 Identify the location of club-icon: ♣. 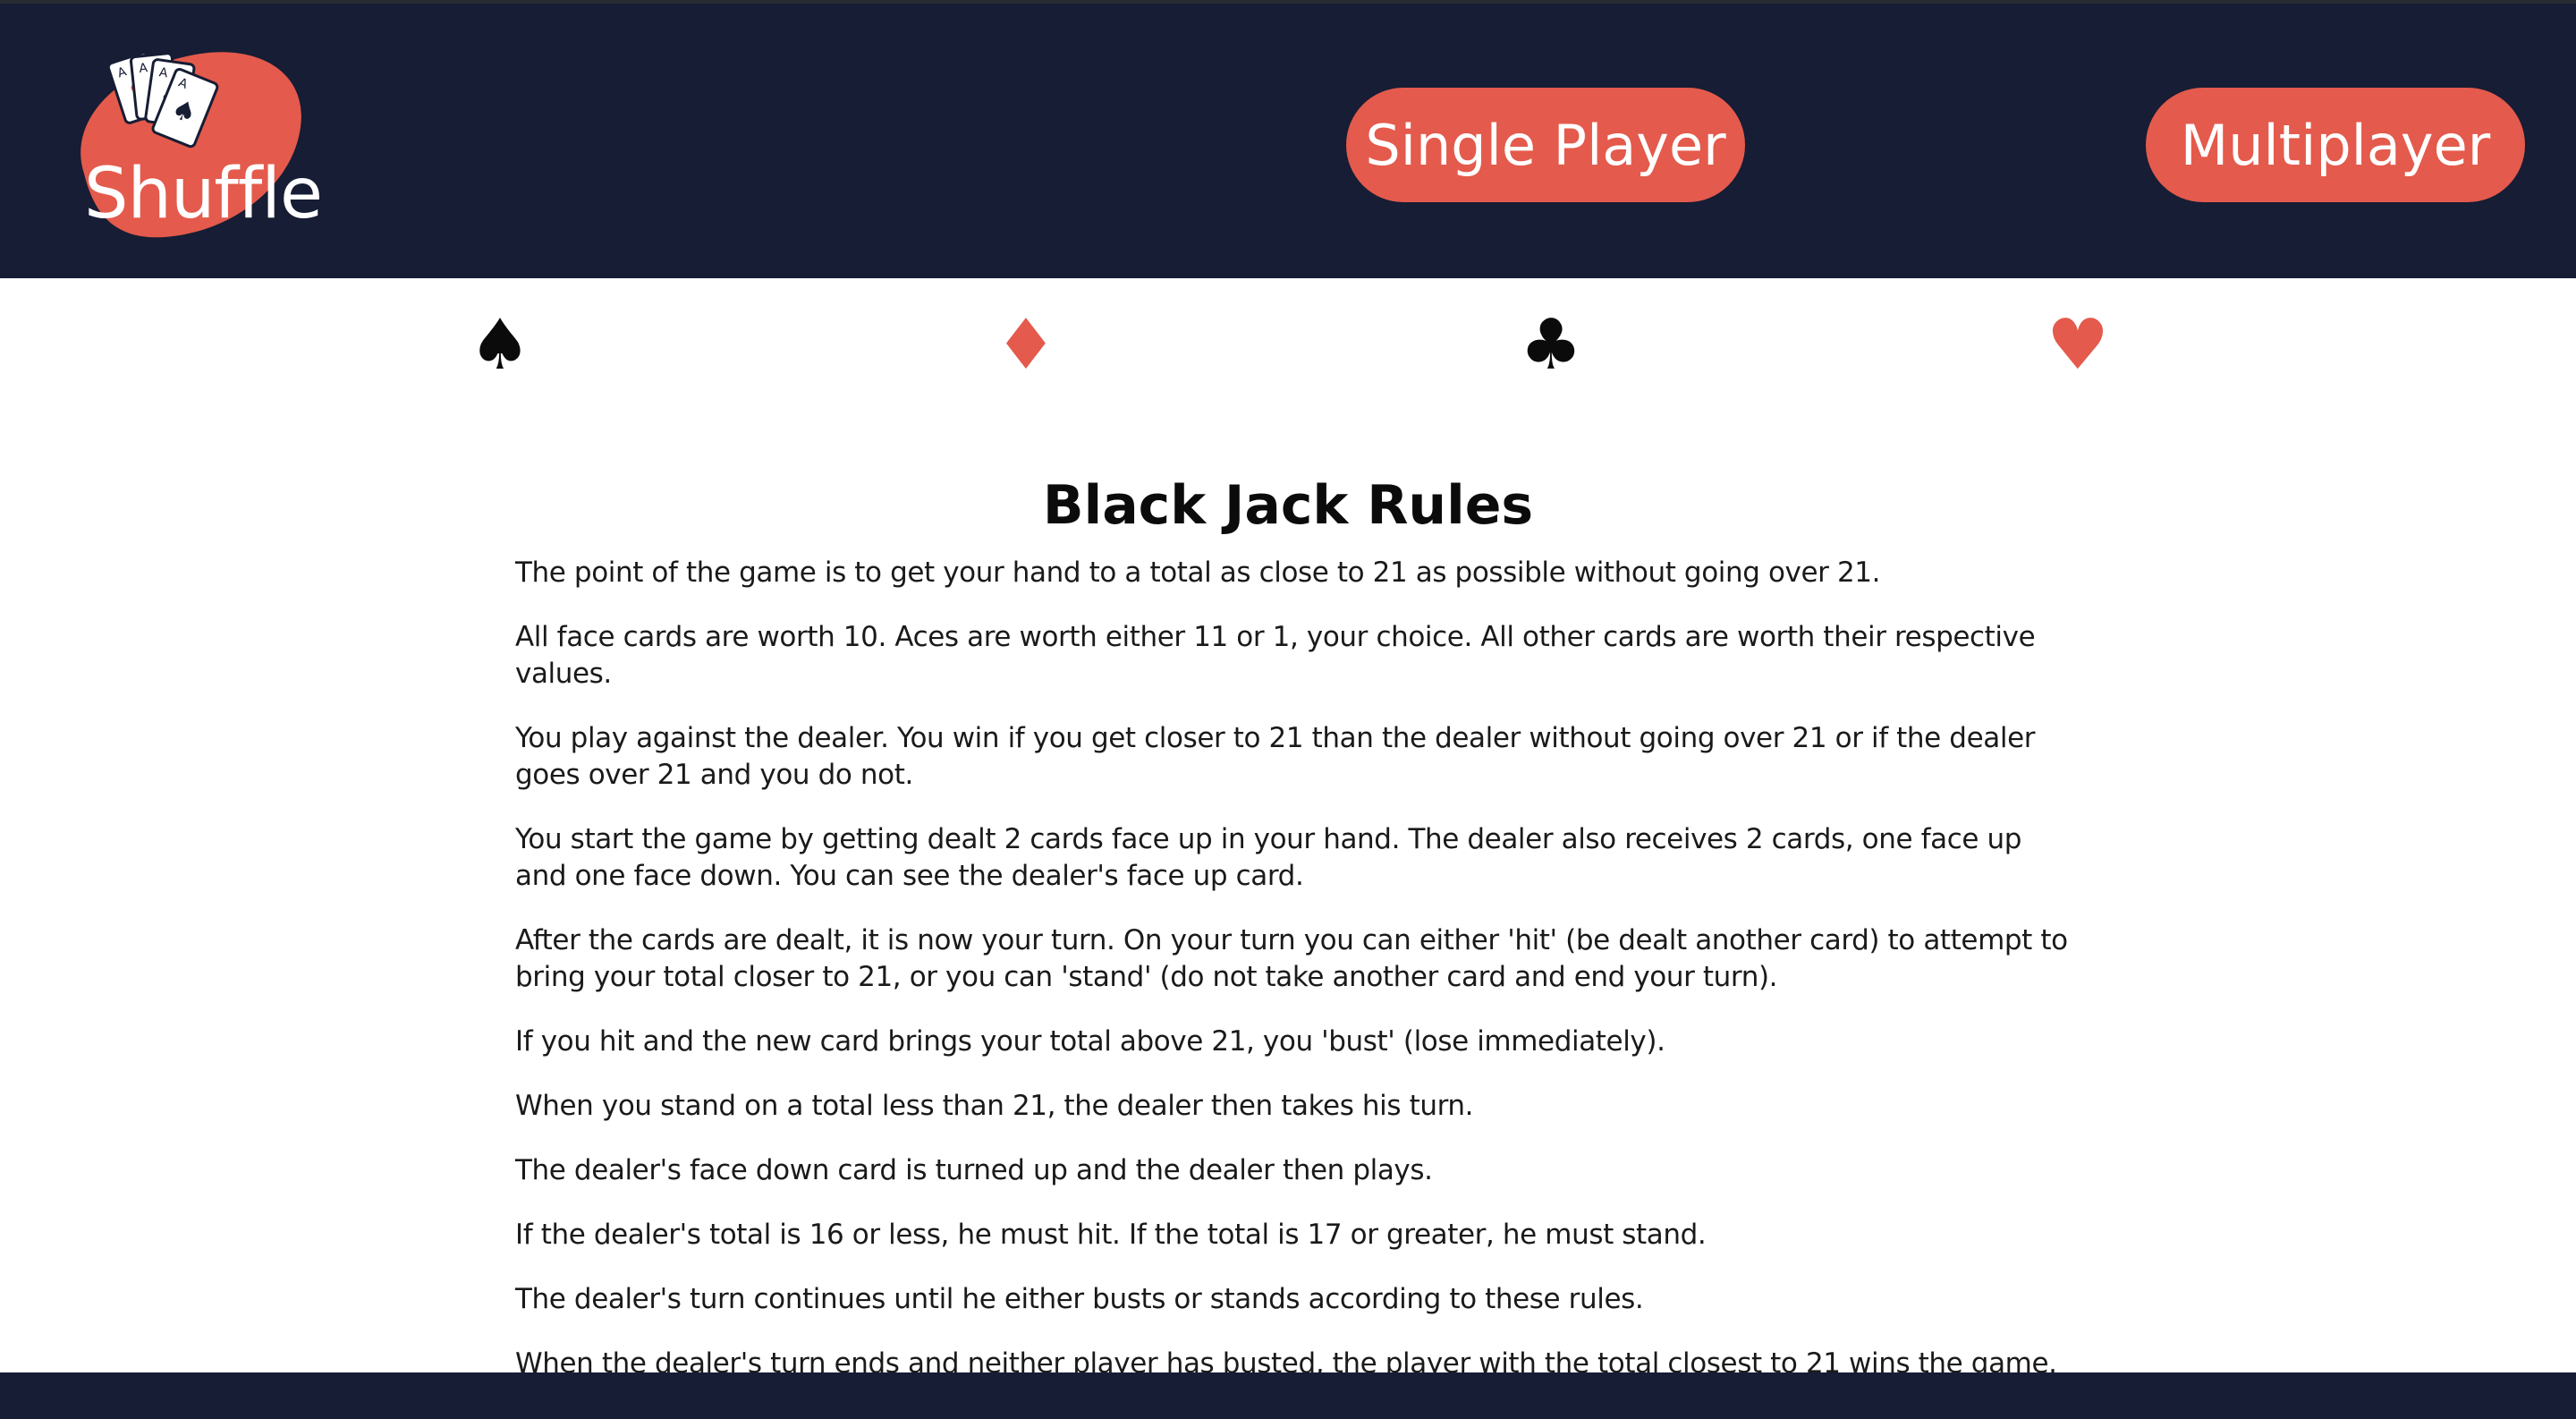
(1551, 345).